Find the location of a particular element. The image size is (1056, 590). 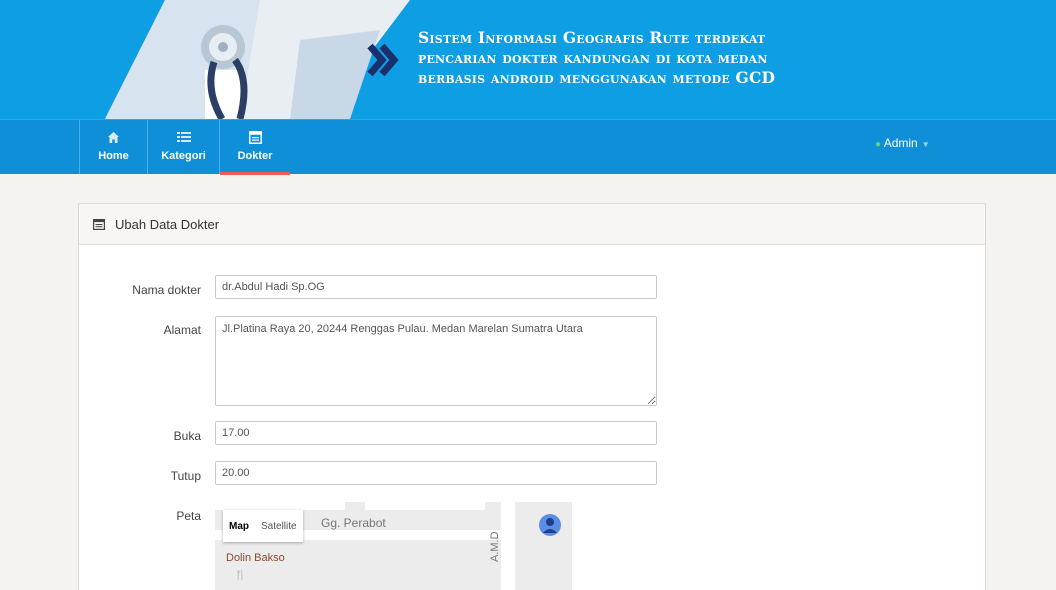

chevron-down-icon: ▼ is located at coordinates (925, 144).